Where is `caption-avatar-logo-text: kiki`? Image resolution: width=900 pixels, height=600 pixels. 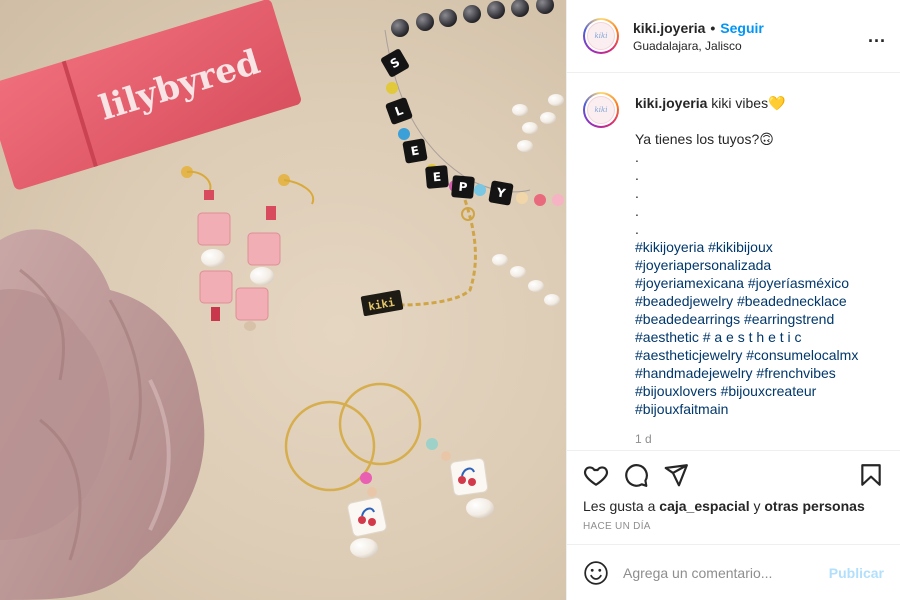
caption-avatar-logo-text: kiki is located at coordinates (601, 110).